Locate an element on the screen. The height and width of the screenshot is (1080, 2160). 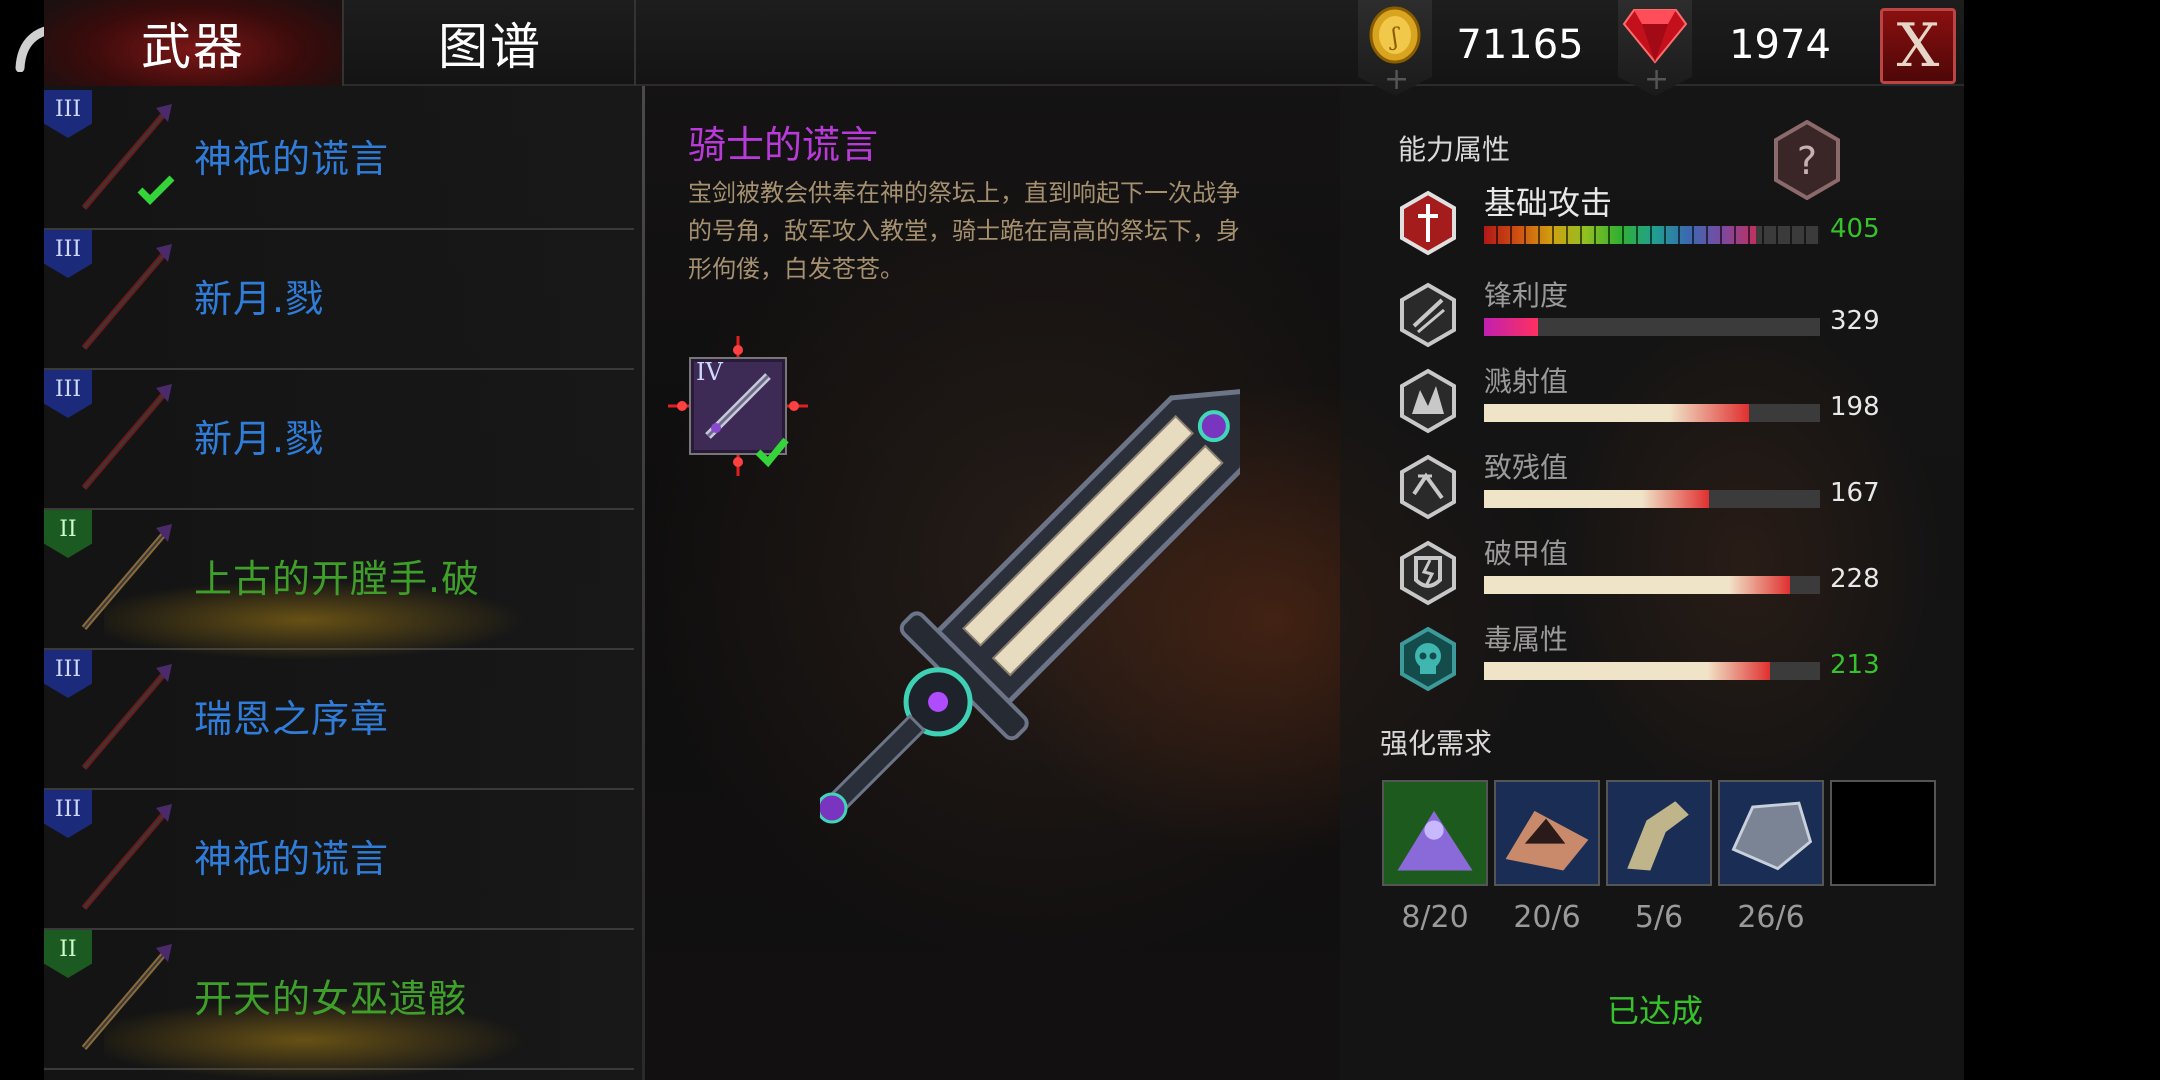
stat-value: 405 is located at coordinates (1855, 229).